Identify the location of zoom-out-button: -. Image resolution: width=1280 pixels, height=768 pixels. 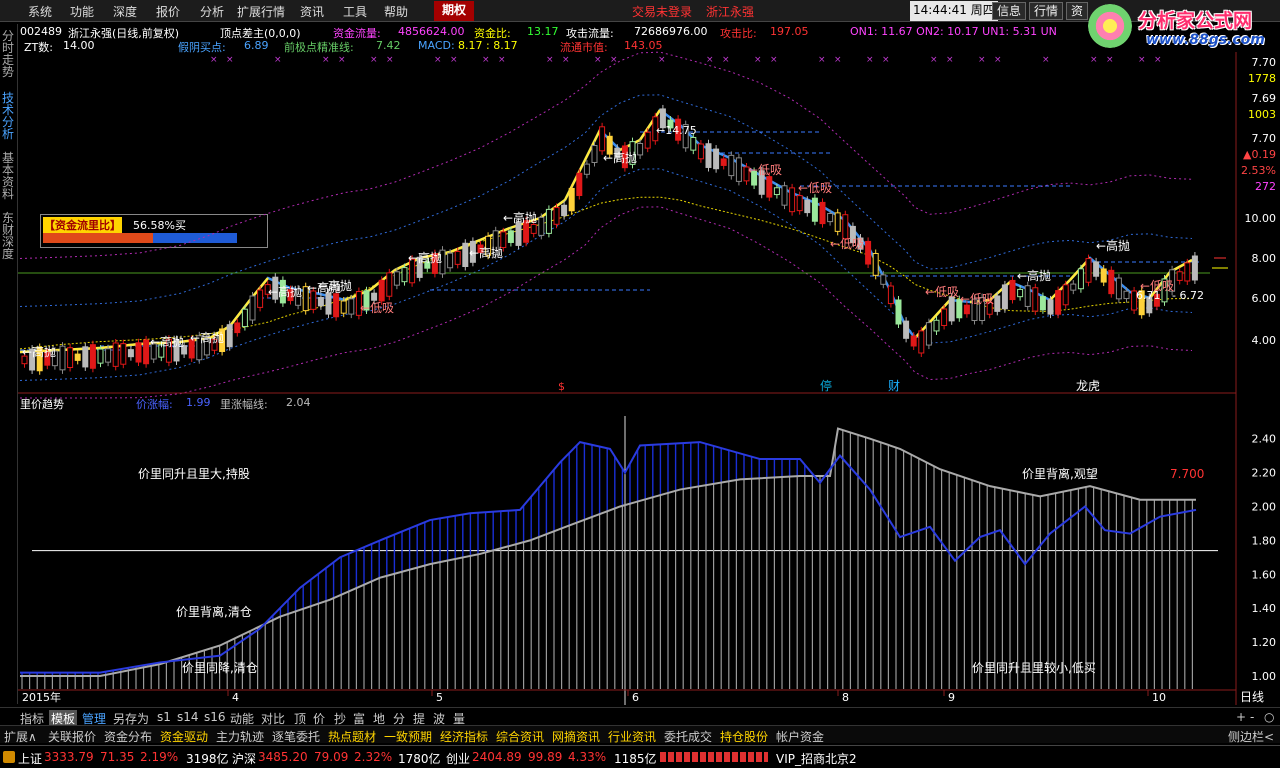
(1252, 717).